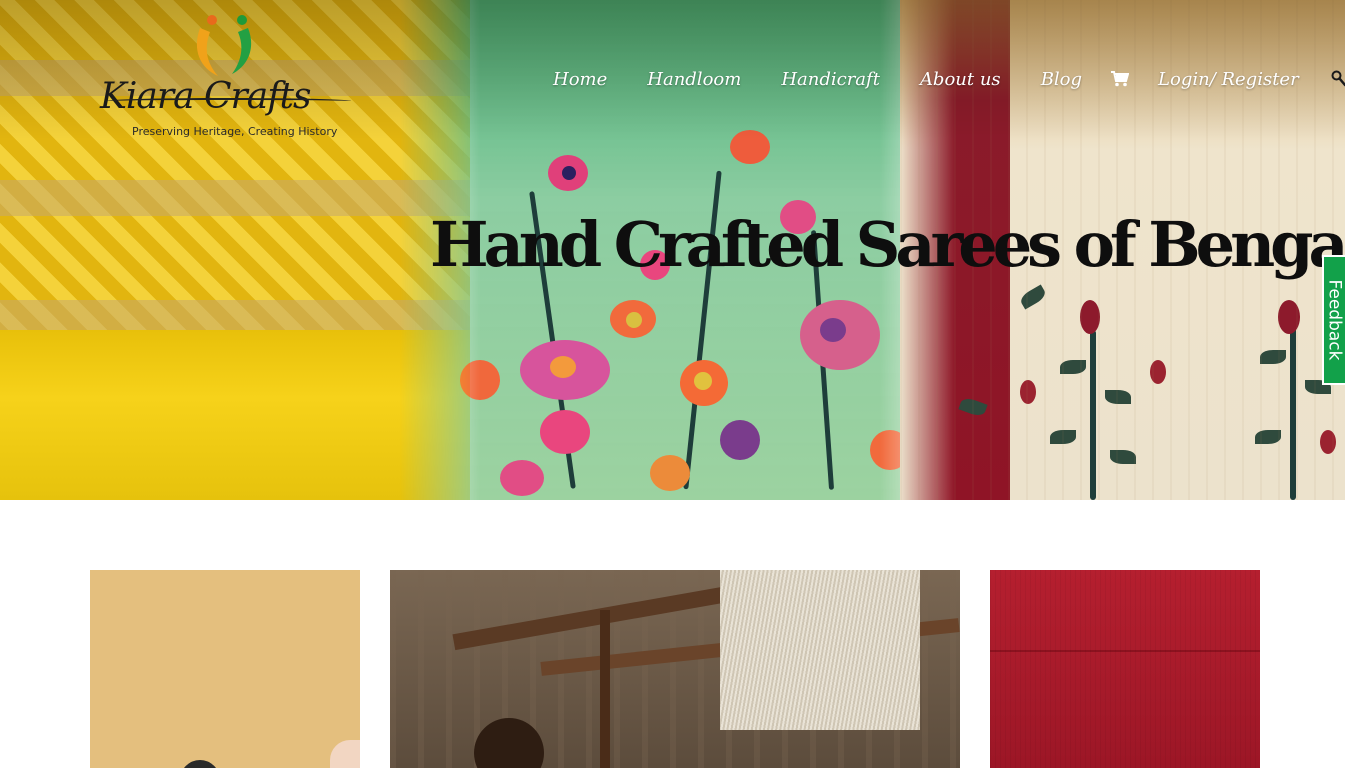 This screenshot has width=1345, height=768. Describe the element at coordinates (235, 131) in the screenshot. I see `brand-tagline: Preserving Heritage, Creating History` at that location.